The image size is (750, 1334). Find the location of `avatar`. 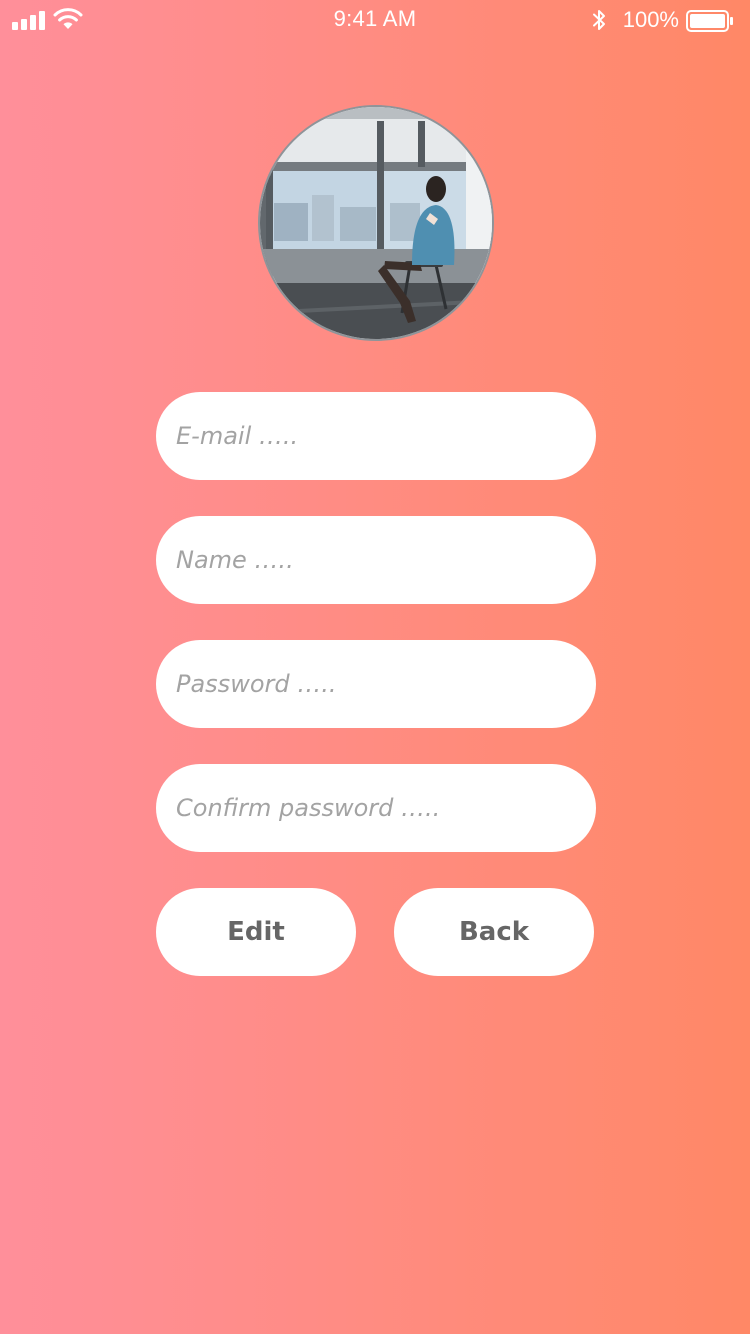

avatar is located at coordinates (376, 223).